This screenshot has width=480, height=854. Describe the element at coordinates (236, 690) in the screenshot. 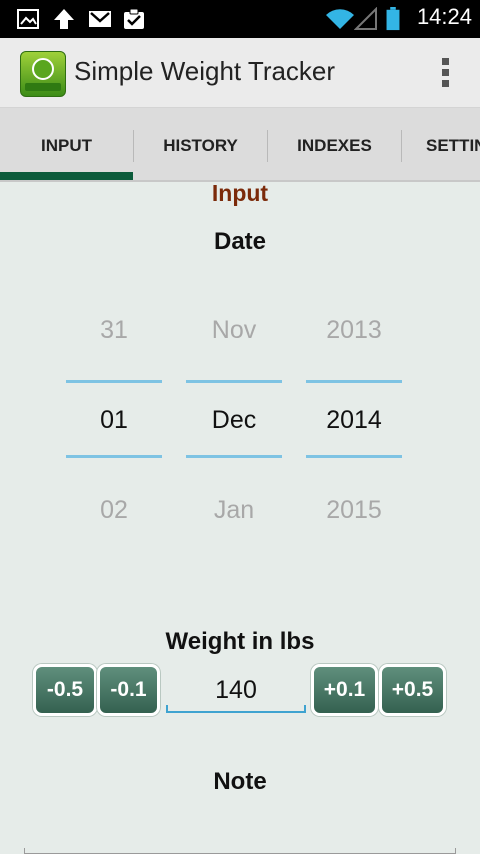

I see `weight-input` at that location.